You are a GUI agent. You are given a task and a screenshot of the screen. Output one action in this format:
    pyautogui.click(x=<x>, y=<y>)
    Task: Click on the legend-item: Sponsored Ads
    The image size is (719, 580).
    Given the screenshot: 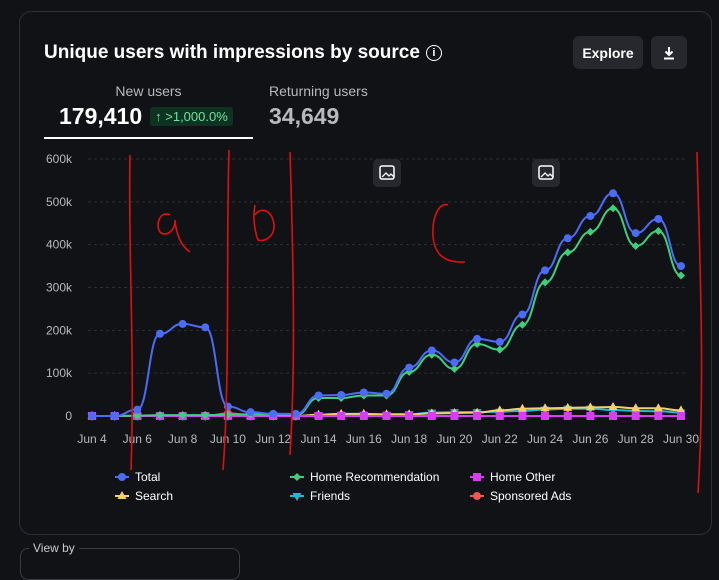 What is the action you would take?
    pyautogui.click(x=520, y=496)
    